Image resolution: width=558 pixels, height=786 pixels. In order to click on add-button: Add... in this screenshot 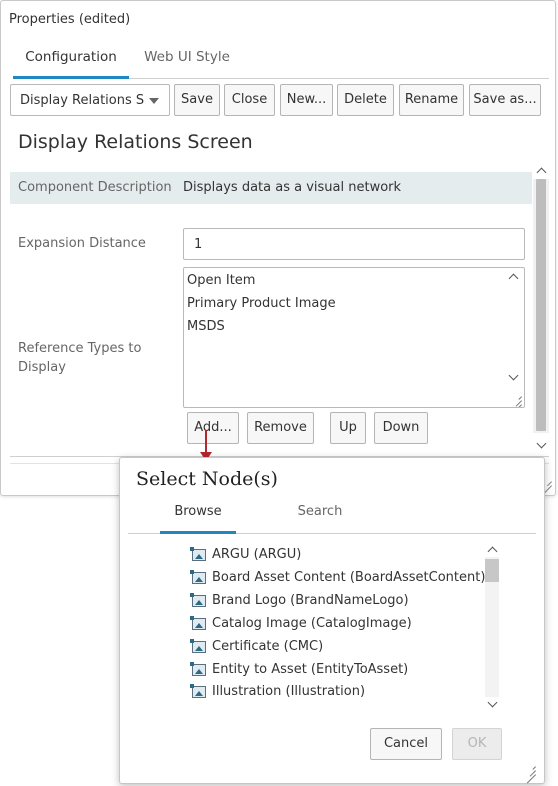, I will do `click(213, 428)`.